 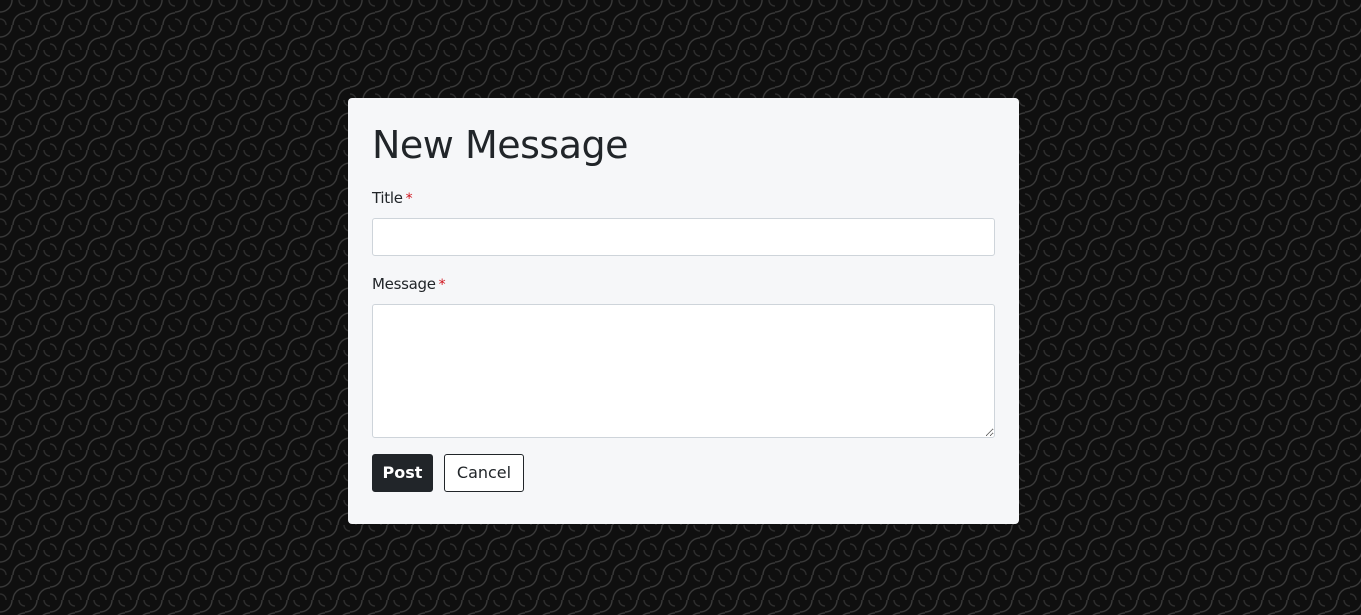 What do you see at coordinates (387, 198) in the screenshot?
I see `title-label-text: Title` at bounding box center [387, 198].